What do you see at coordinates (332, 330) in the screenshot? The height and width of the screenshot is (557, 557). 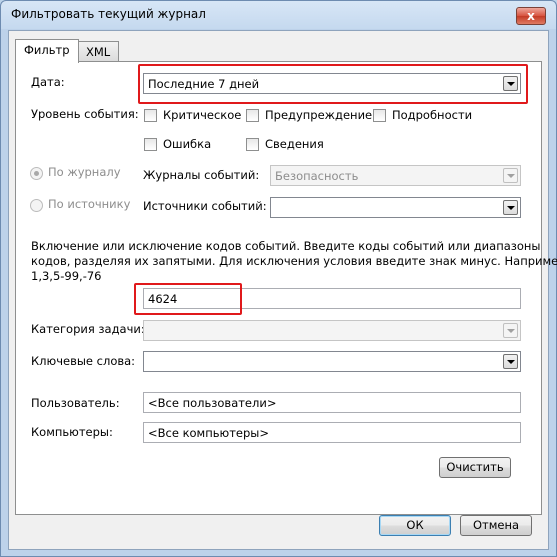 I see `task-category-dropdown` at bounding box center [332, 330].